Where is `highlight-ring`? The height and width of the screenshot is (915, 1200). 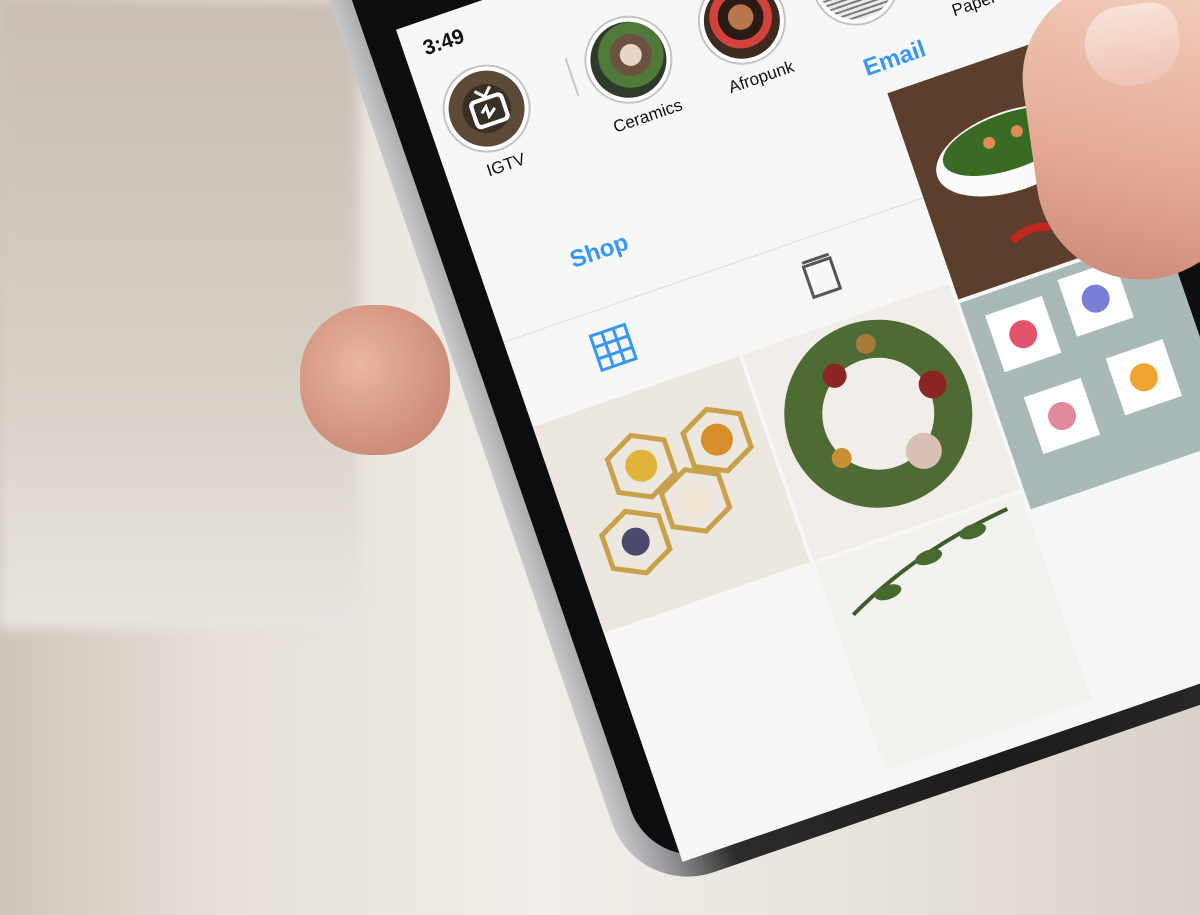 highlight-ring is located at coordinates (855, 19).